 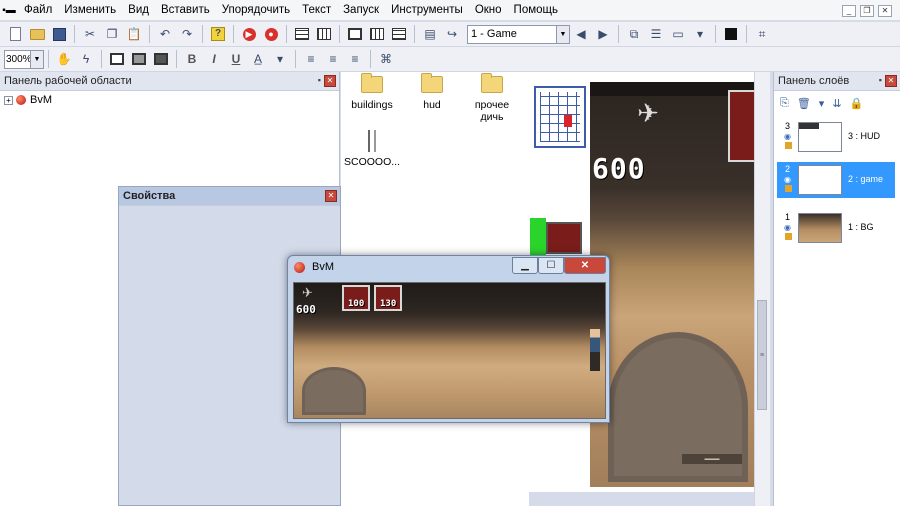 What do you see at coordinates (678, 34) in the screenshot?
I see `resize-icon: ▭` at bounding box center [678, 34].